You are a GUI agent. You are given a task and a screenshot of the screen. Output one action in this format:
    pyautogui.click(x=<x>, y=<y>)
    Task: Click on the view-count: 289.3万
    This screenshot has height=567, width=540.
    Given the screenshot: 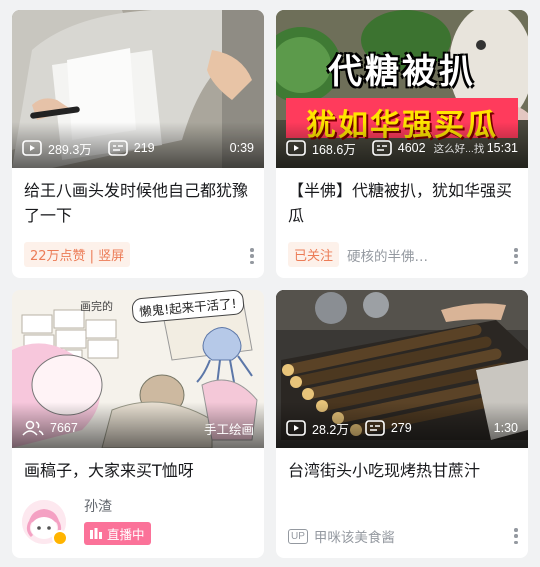 What is the action you would take?
    pyautogui.click(x=70, y=149)
    